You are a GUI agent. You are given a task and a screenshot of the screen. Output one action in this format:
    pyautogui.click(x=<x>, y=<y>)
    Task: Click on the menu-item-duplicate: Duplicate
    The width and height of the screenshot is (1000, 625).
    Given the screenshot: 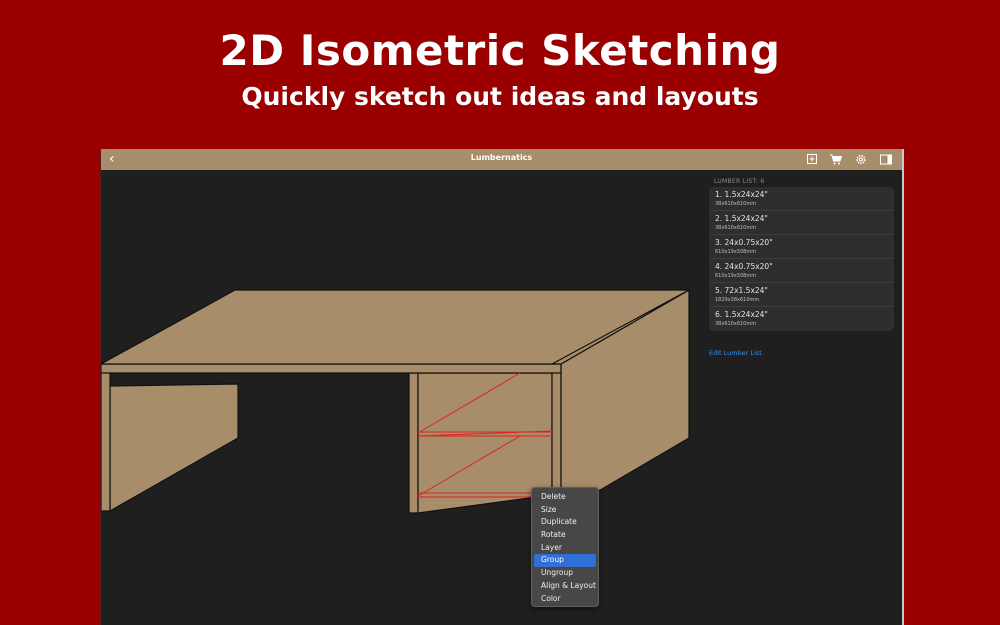 What is the action you would take?
    pyautogui.click(x=565, y=522)
    